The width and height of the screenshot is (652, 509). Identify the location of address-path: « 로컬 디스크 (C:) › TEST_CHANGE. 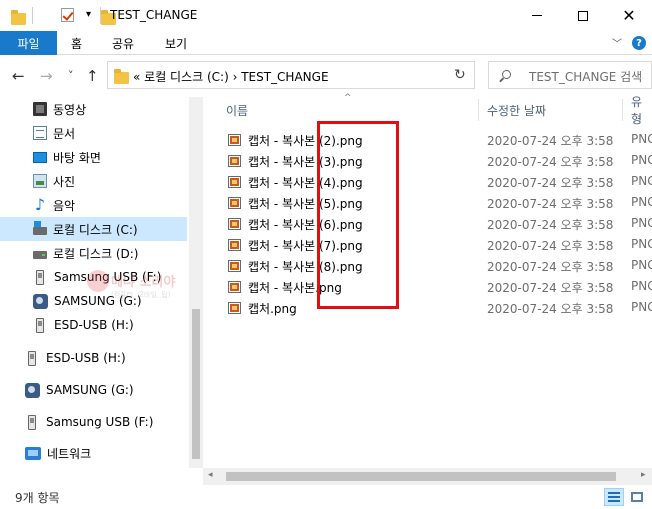
(231, 76).